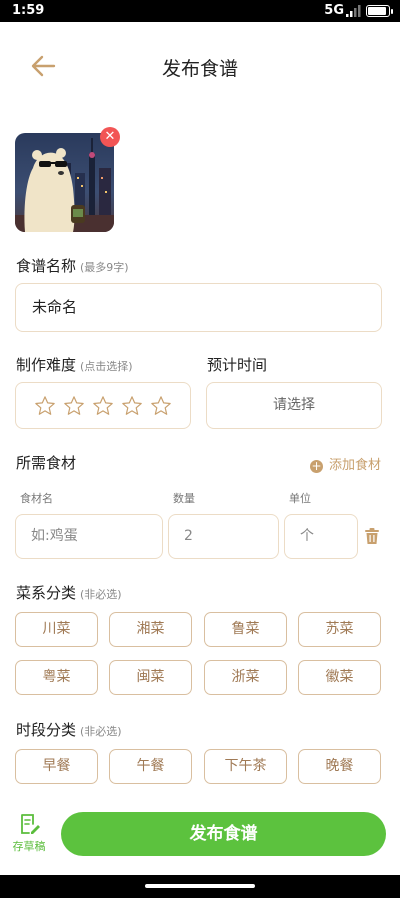 The height and width of the screenshot is (898, 400). Describe the element at coordinates (30, 824) in the screenshot. I see `edit-note-icon` at that location.